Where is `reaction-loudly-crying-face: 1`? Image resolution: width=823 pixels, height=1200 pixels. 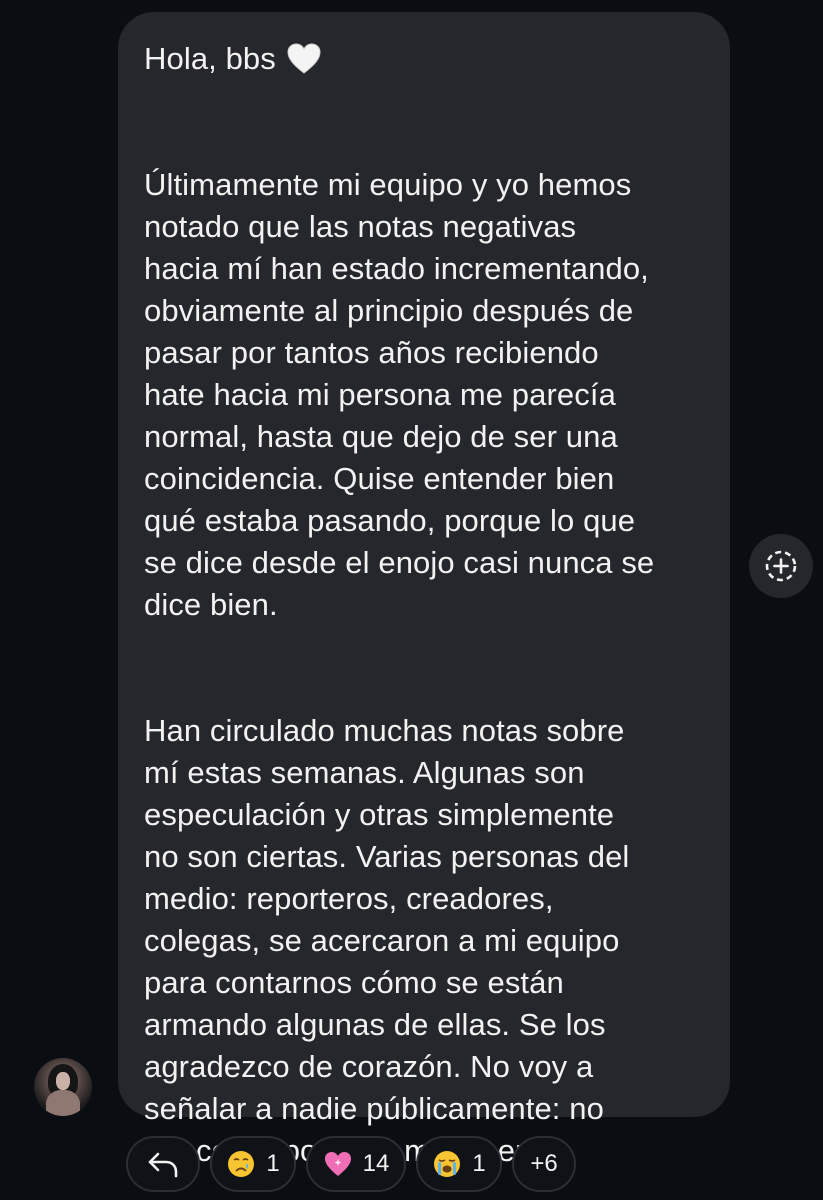 reaction-loudly-crying-face: 1 is located at coordinates (459, 1164).